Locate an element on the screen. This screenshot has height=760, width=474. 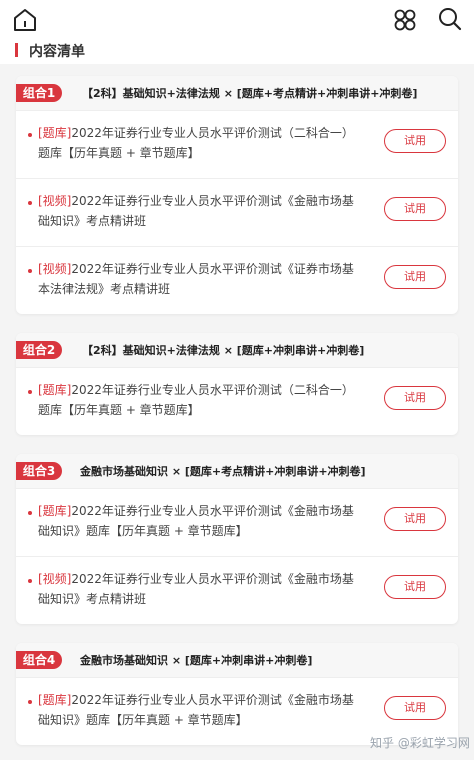
home-icon is located at coordinates (25, 20).